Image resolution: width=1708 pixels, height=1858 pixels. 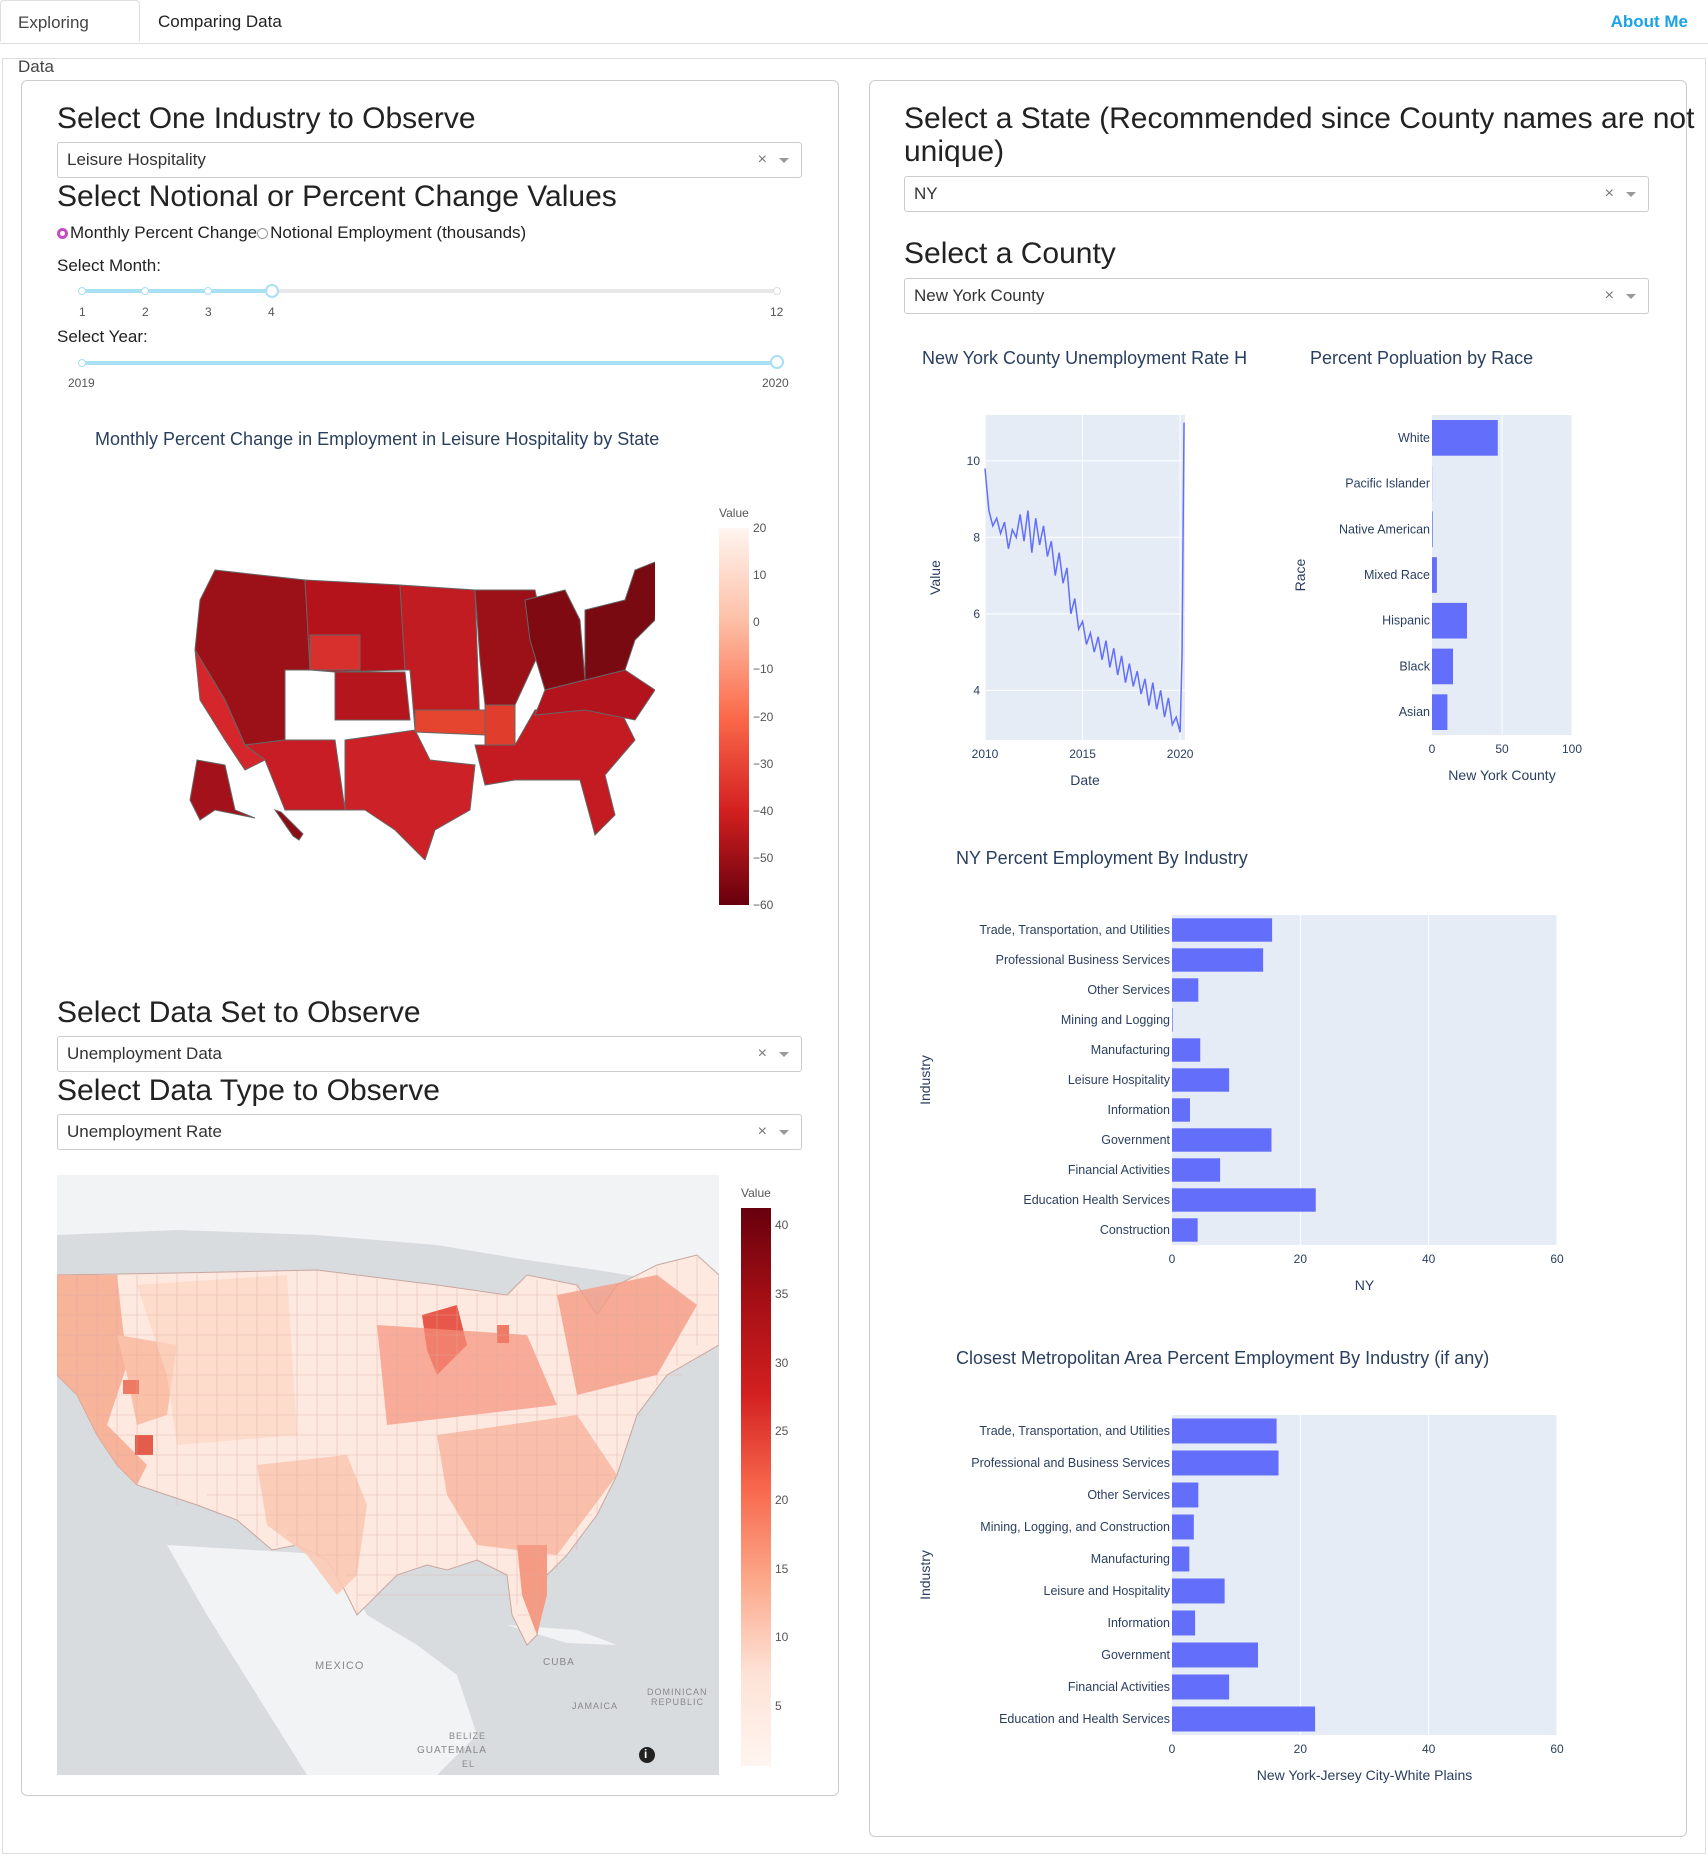 I want to click on tab-exploring-data: Exploring Data, so click(x=70, y=38).